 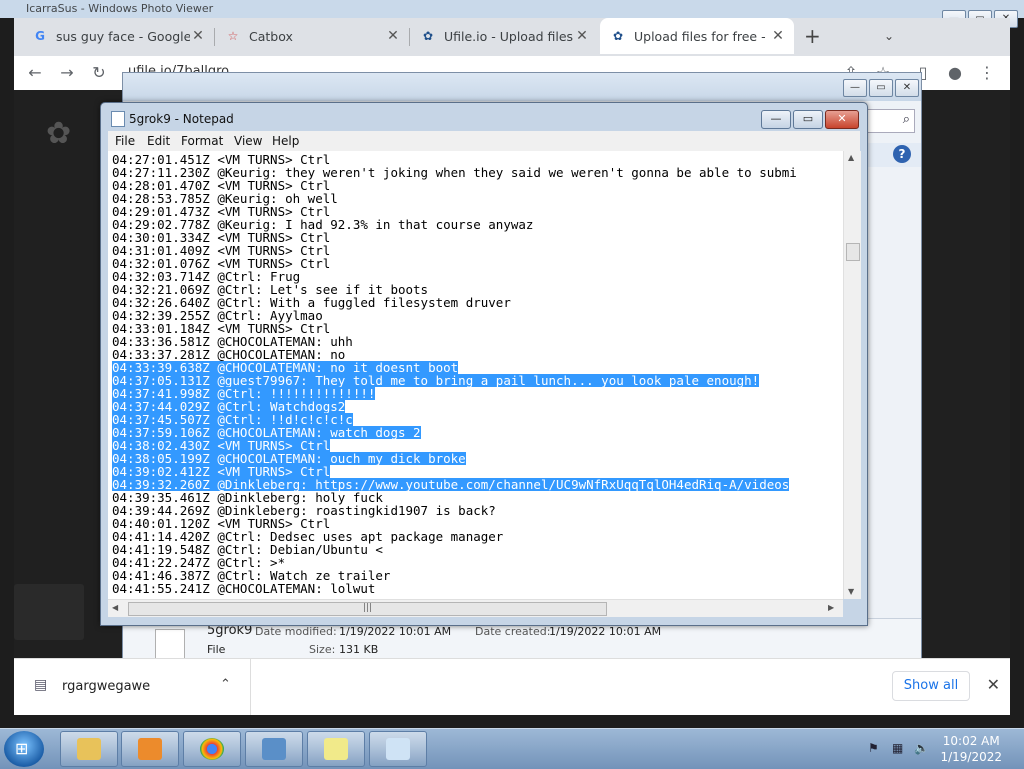 I want to click on taskbar-sticky-notes, so click(x=336, y=749).